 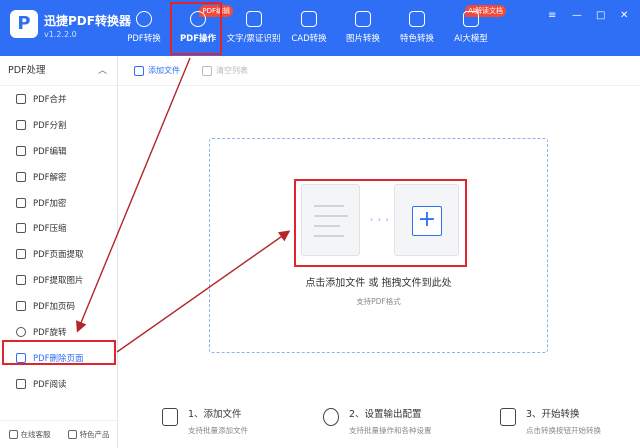 What do you see at coordinates (215, 414) in the screenshot?
I see `step-title: 1、添加文件` at bounding box center [215, 414].